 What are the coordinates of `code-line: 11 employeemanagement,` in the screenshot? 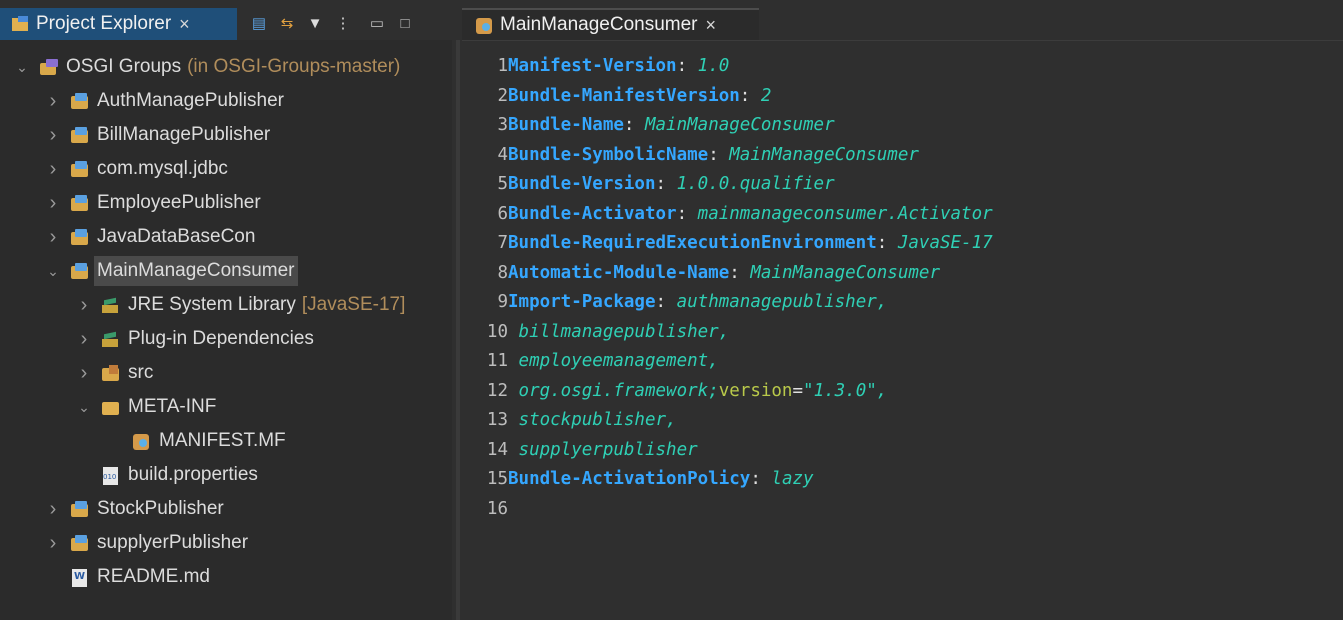 It's located at (902, 362).